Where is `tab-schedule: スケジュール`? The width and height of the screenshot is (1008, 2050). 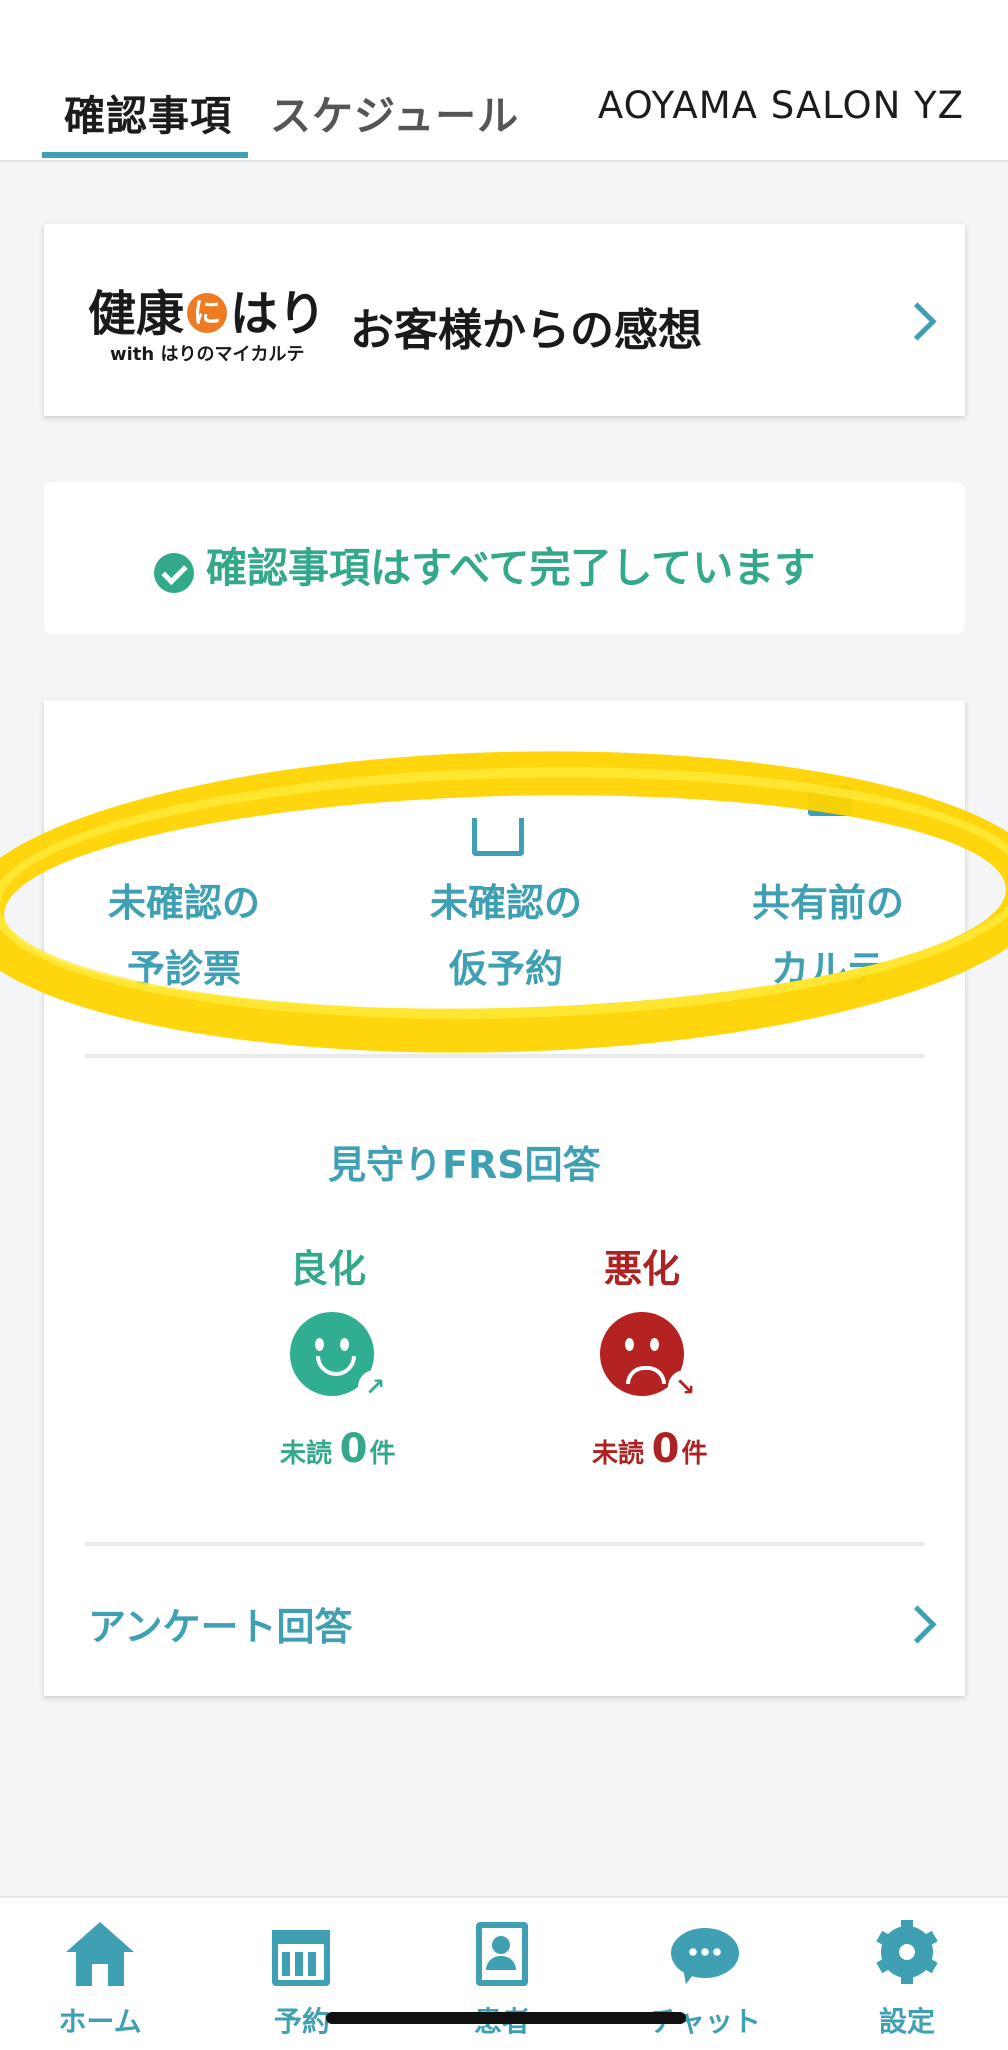 tab-schedule: スケジュール is located at coordinates (394, 112).